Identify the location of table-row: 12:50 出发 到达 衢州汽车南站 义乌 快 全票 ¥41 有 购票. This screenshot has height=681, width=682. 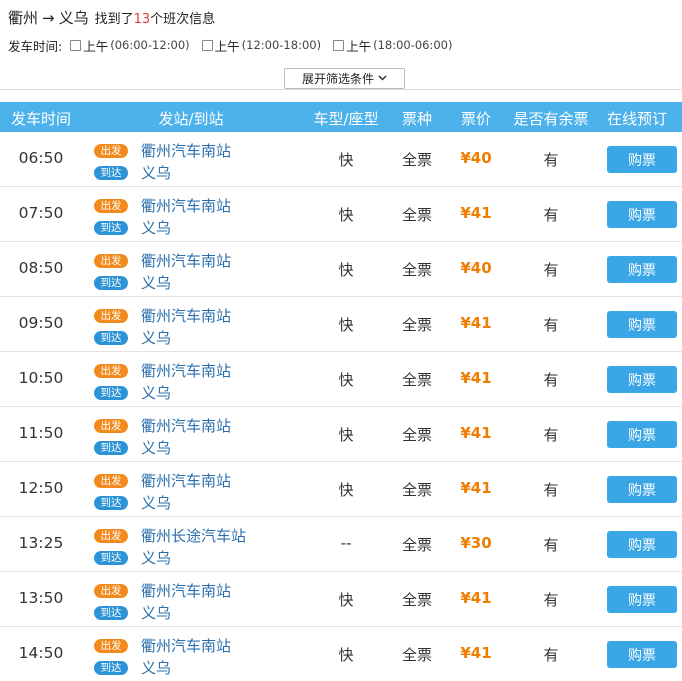
(341, 489).